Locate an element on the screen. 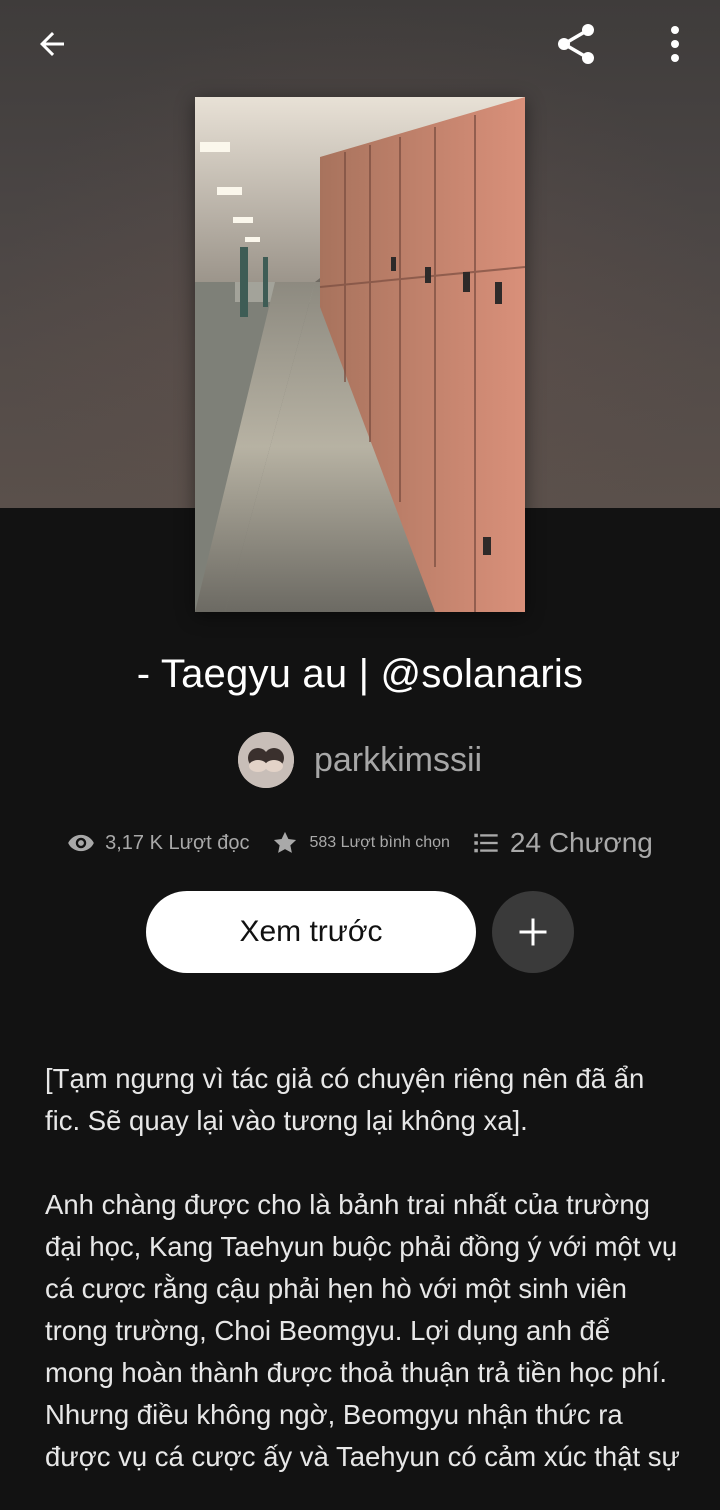 The height and width of the screenshot is (1510, 720). share-icon is located at coordinates (576, 44).